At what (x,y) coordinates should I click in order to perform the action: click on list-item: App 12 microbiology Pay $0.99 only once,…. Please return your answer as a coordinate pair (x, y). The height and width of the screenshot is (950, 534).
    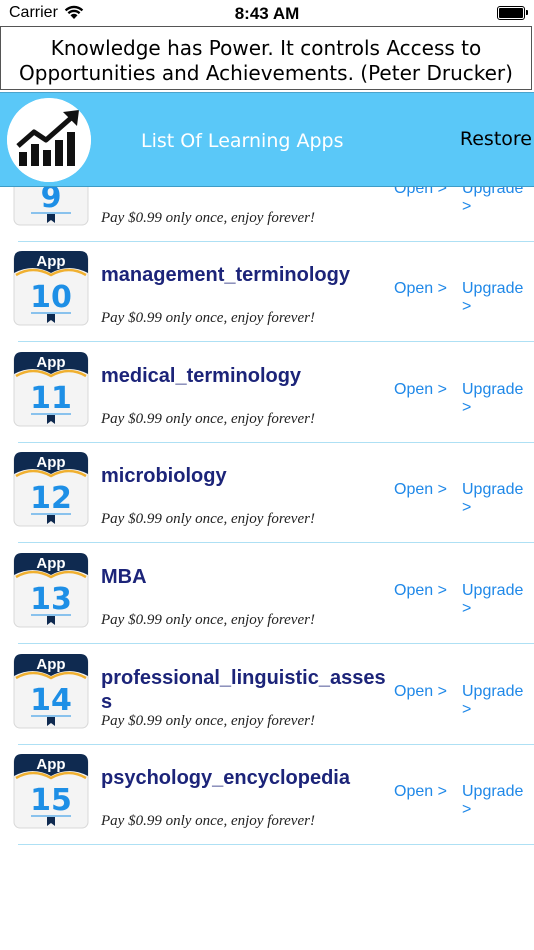
    Looking at the image, I should click on (267, 493).